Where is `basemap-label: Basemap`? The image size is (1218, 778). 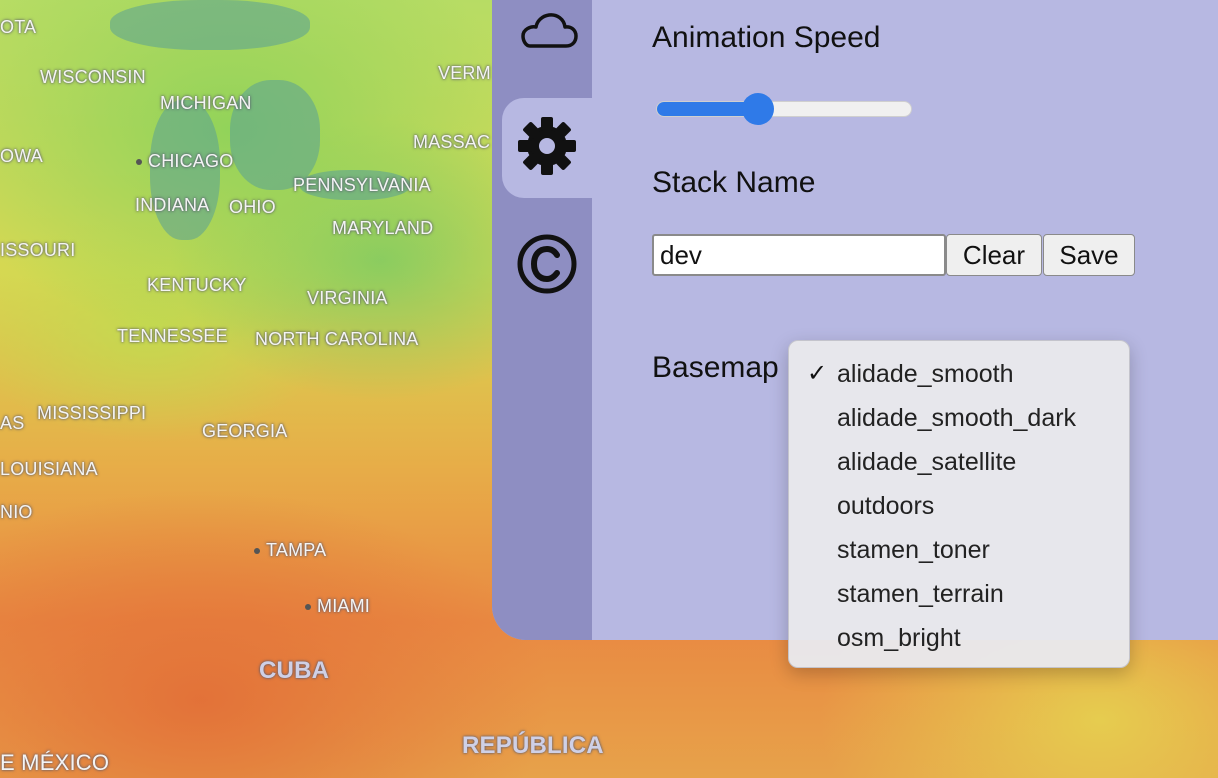
basemap-label: Basemap is located at coordinates (715, 367).